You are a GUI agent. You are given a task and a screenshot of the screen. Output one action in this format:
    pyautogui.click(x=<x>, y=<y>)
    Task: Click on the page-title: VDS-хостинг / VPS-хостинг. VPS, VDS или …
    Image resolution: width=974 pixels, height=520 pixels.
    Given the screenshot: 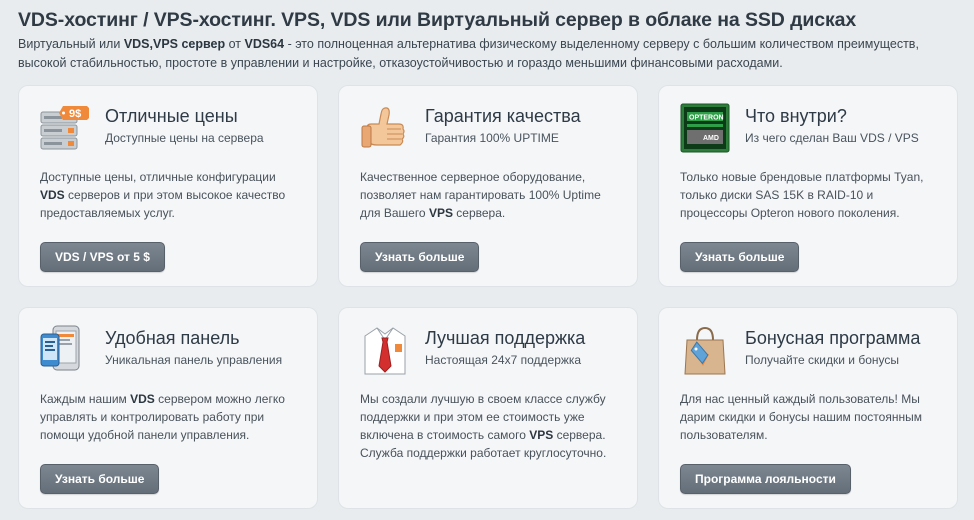 What is the action you would take?
    pyautogui.click(x=437, y=20)
    